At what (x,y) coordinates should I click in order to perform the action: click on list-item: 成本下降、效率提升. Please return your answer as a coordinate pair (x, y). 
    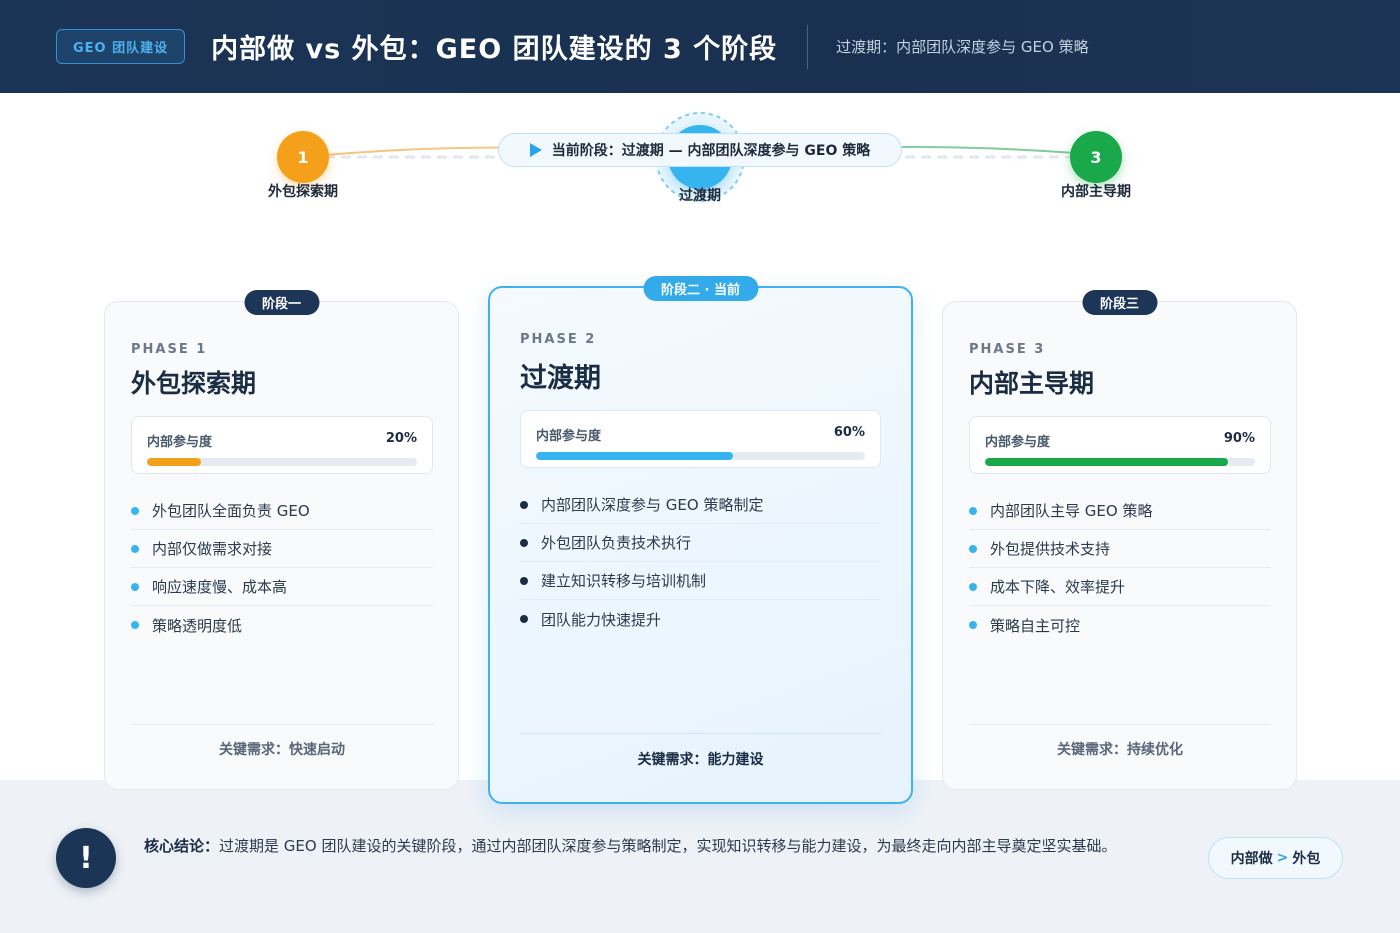
    Looking at the image, I should click on (1120, 587).